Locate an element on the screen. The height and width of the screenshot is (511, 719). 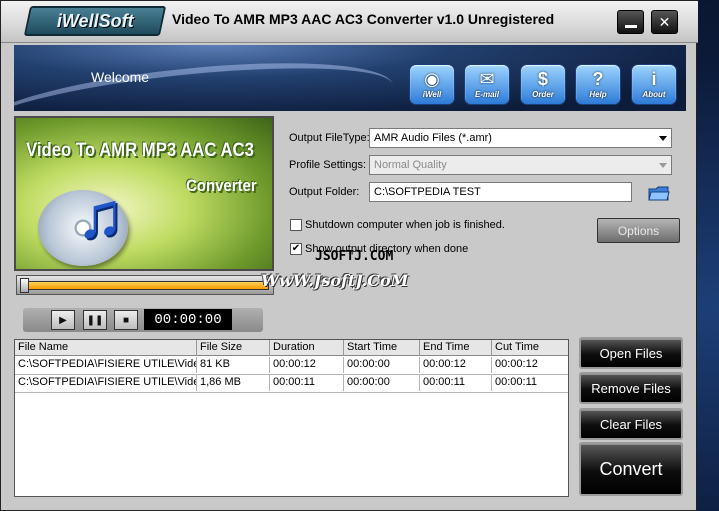
checkmark-icon: ✔ is located at coordinates (296, 248).